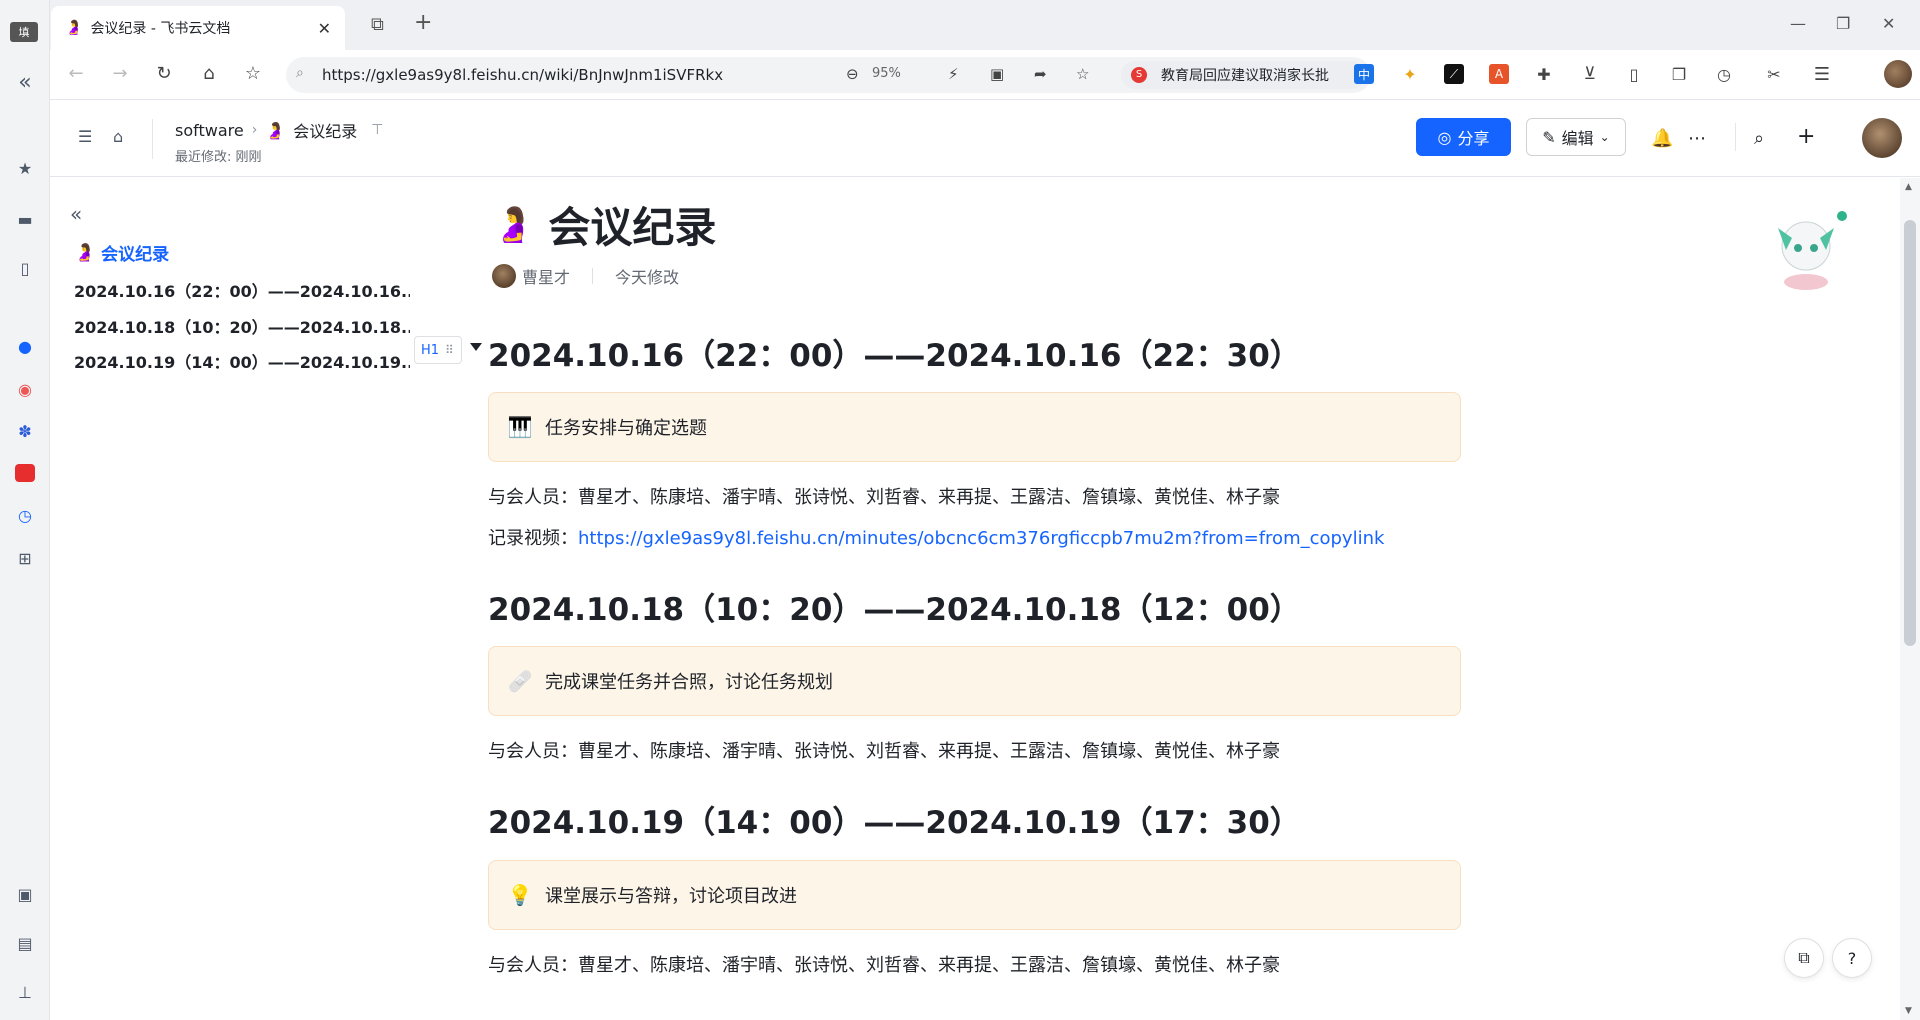  I want to click on ai-sparkle-icon: ✦, so click(1410, 74).